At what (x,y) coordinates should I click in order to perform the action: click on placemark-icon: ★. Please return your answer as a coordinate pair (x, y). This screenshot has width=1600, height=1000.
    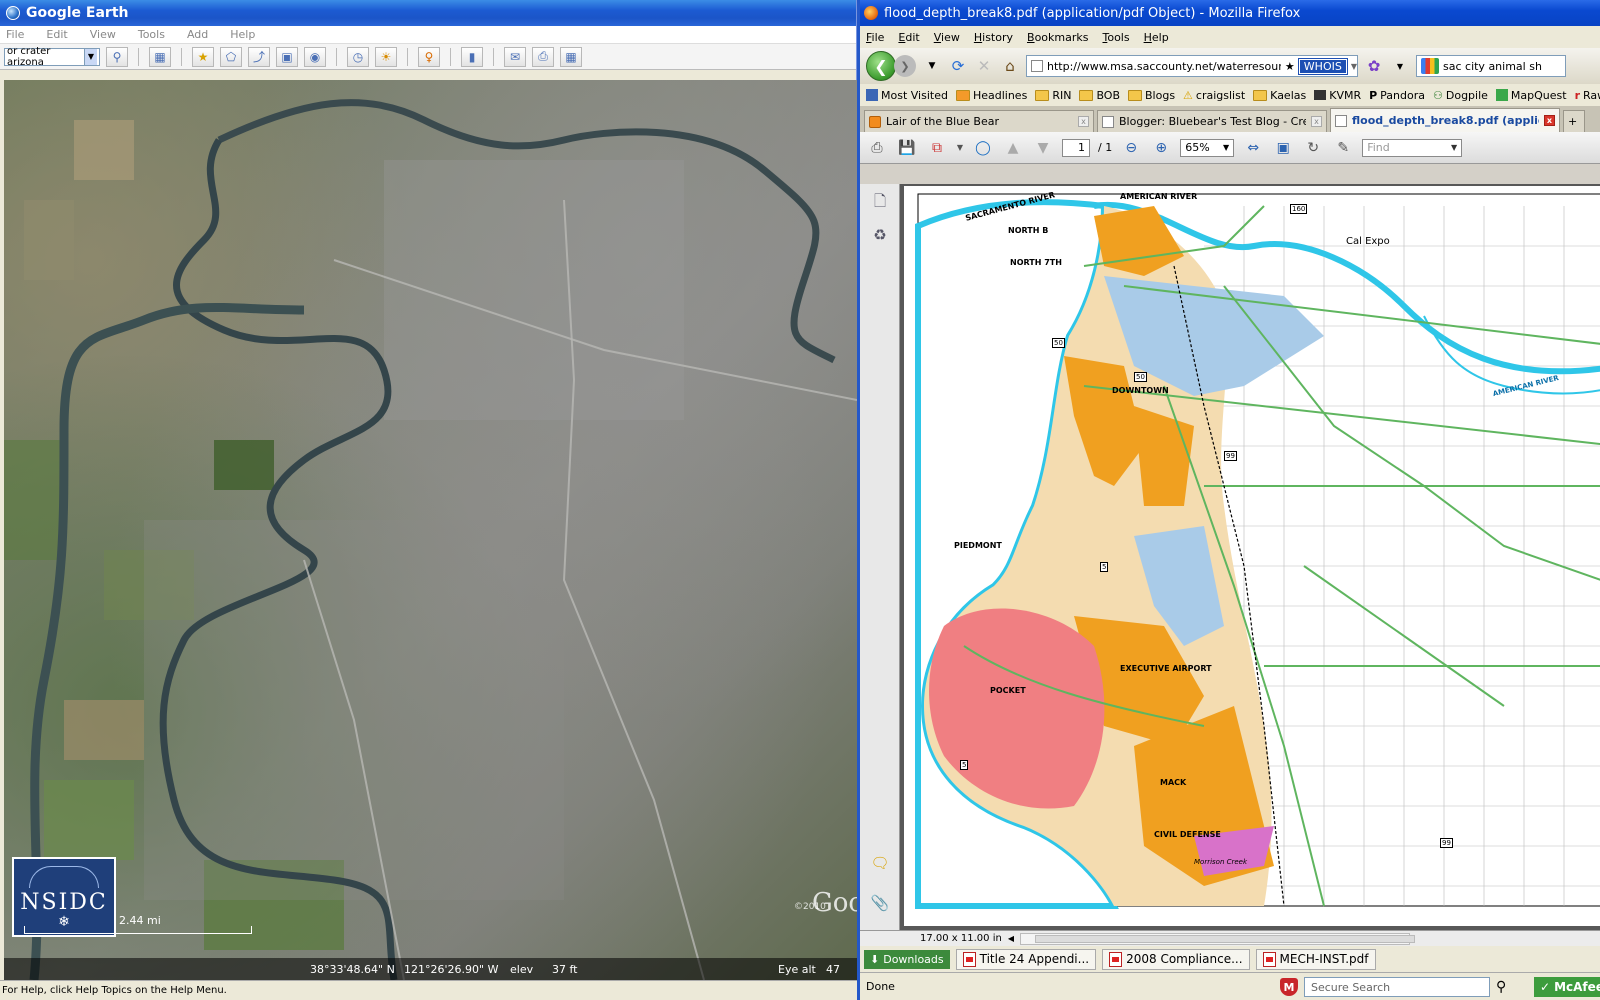
    Looking at the image, I should click on (203, 56).